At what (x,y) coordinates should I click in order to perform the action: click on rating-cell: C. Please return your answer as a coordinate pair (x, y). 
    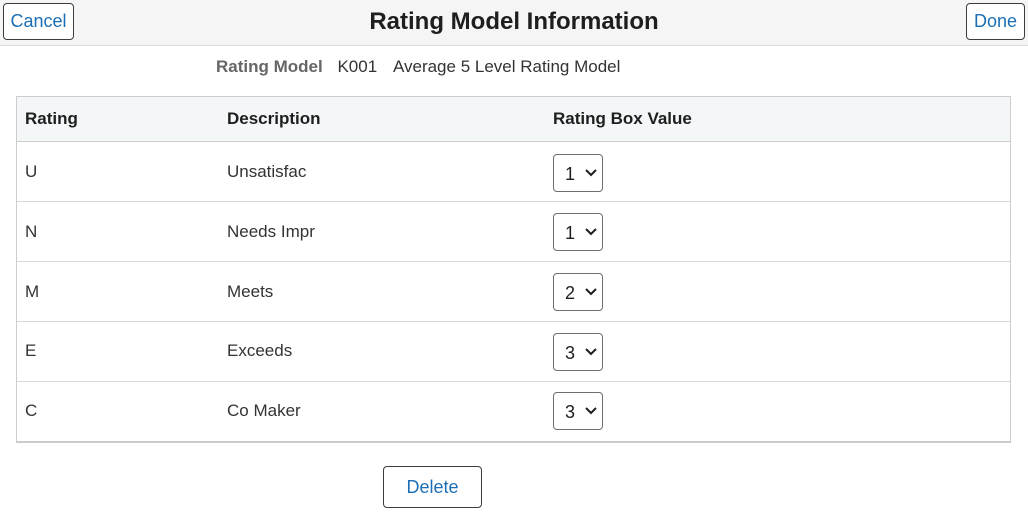
    Looking at the image, I should click on (31, 410).